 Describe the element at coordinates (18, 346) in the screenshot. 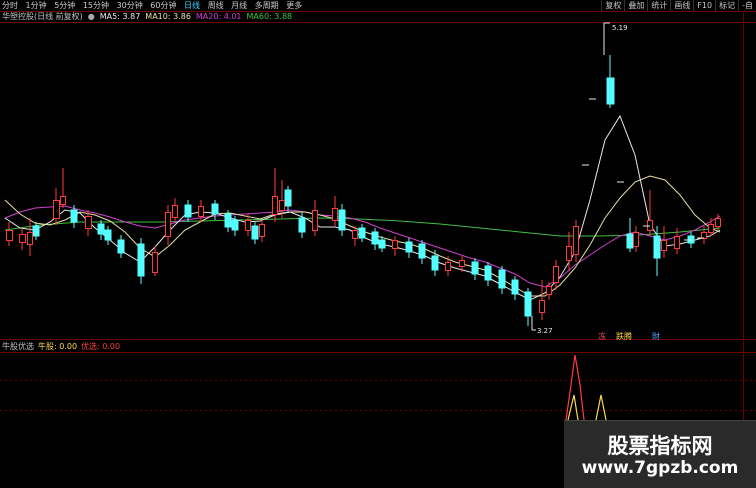

I see `indicator-name: 牛股优选` at that location.